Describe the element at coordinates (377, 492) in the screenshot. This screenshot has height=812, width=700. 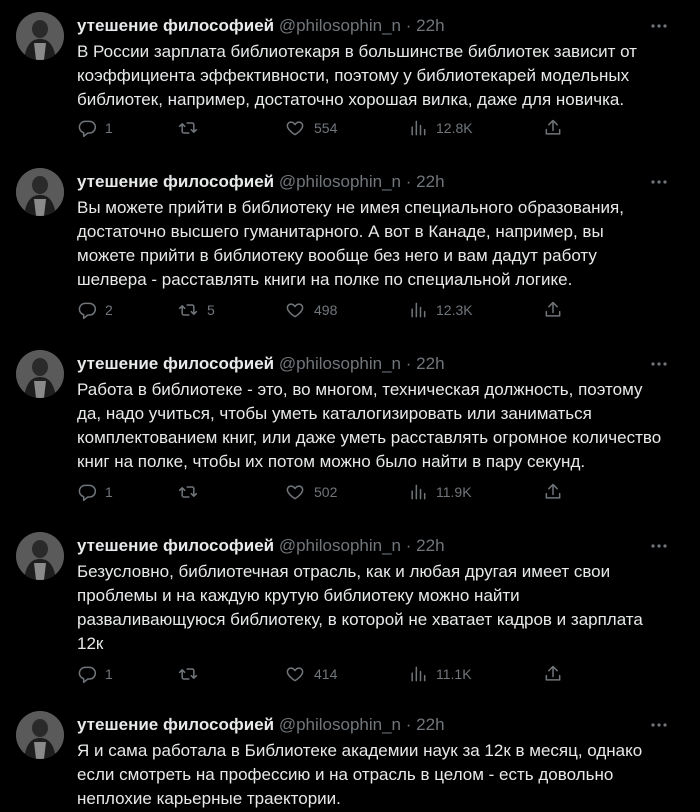
I see `action-bar: 1 502 11.9K` at that location.